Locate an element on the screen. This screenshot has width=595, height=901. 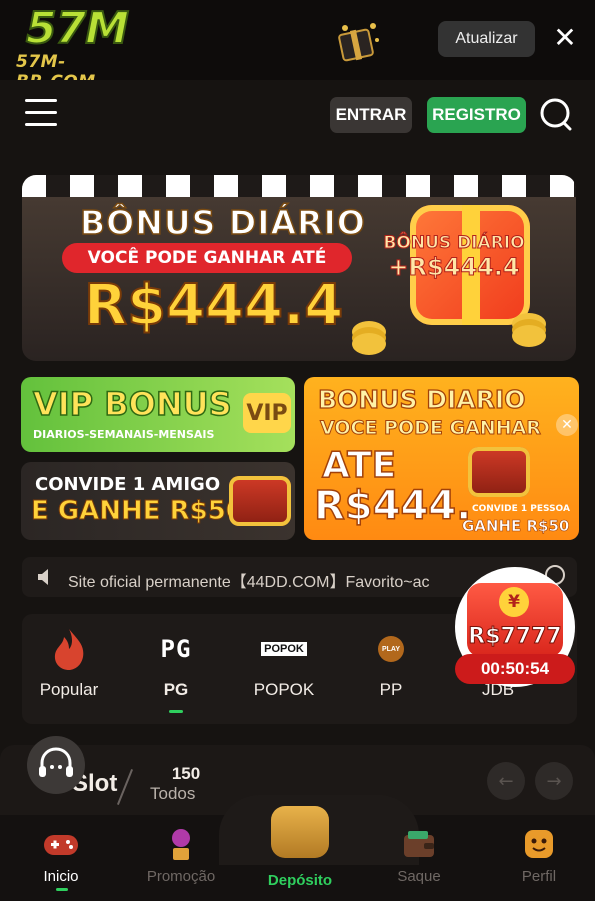
awning-decoration is located at coordinates (299, 186).